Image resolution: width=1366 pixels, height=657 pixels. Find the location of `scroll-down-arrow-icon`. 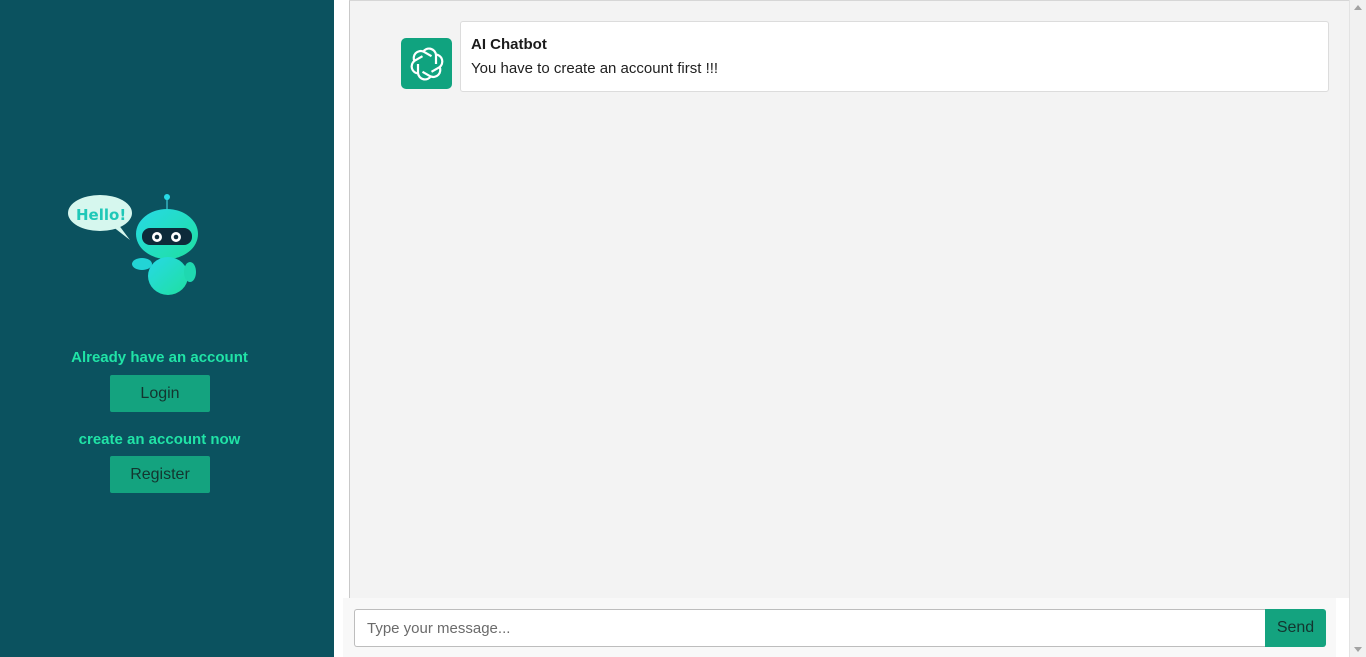

scroll-down-arrow-icon is located at coordinates (1358, 649).